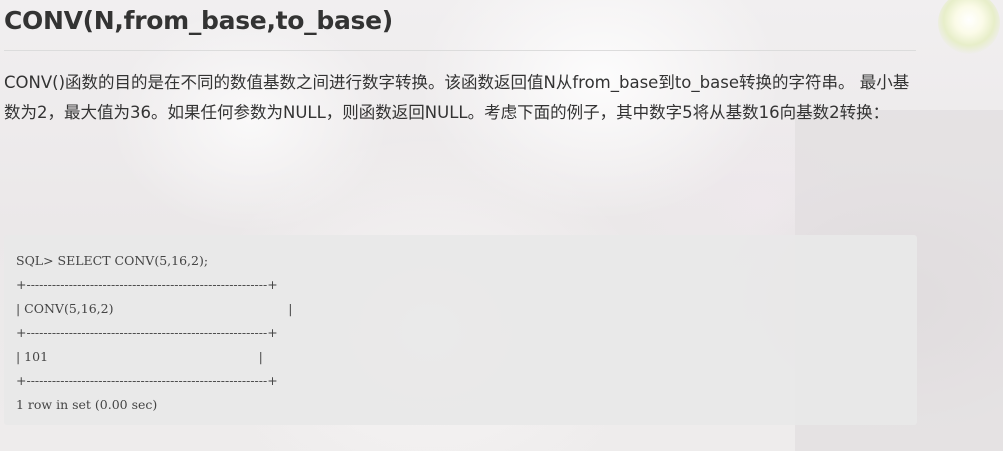  Describe the element at coordinates (154, 308) in the screenshot. I see `code-line-header: | CONV(5,16,2) |` at that location.